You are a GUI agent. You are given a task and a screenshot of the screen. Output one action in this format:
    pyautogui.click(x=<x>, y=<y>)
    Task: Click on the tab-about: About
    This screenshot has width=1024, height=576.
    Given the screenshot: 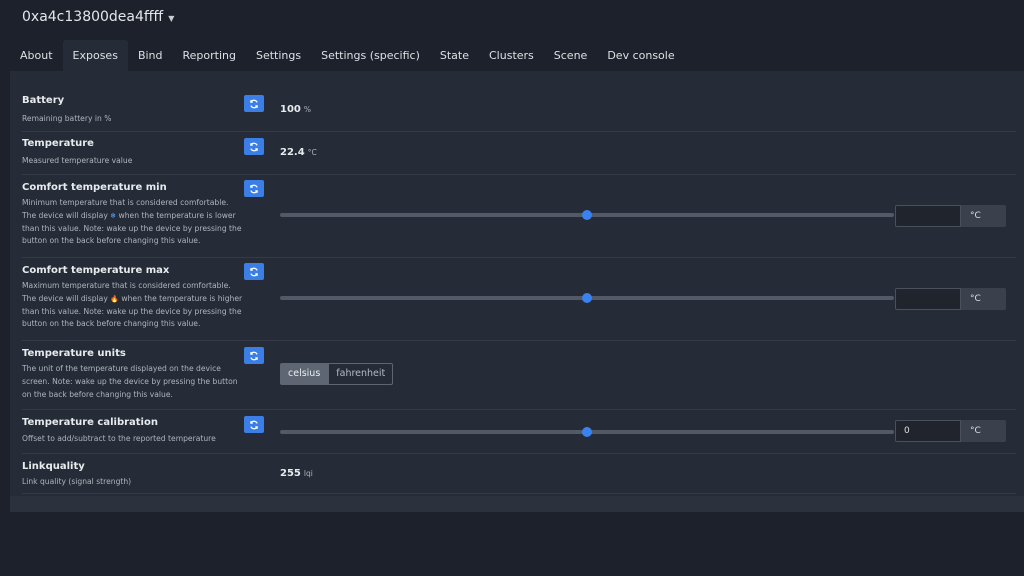 What is the action you would take?
    pyautogui.click(x=36, y=55)
    